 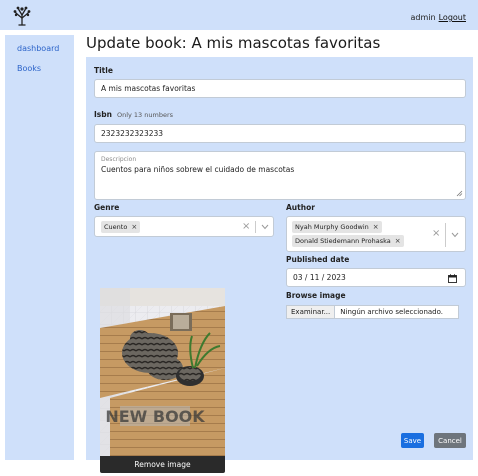 What do you see at coordinates (155, 416) in the screenshot?
I see `image-watermark: NEW BOOK` at bounding box center [155, 416].